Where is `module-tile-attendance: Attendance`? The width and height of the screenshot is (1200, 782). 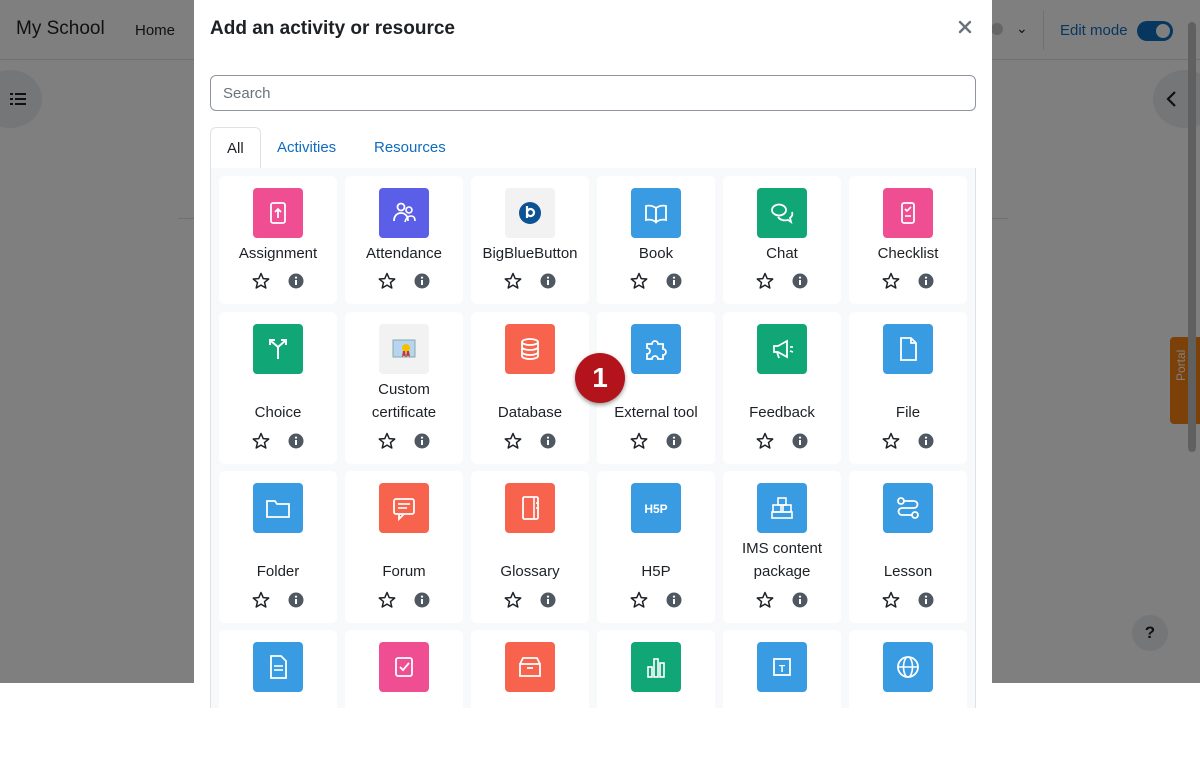
module-tile-attendance: Attendance is located at coordinates (404, 240).